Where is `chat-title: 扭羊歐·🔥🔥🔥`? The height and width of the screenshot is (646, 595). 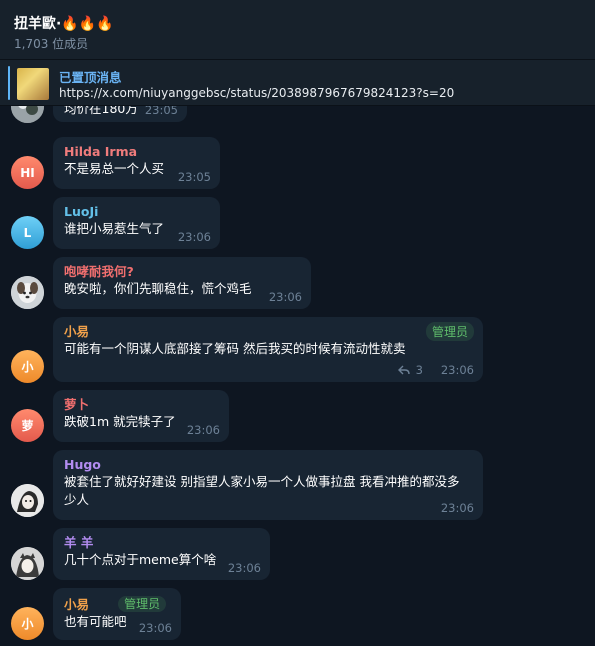 chat-title: 扭羊歐·🔥🔥🔥 is located at coordinates (64, 24).